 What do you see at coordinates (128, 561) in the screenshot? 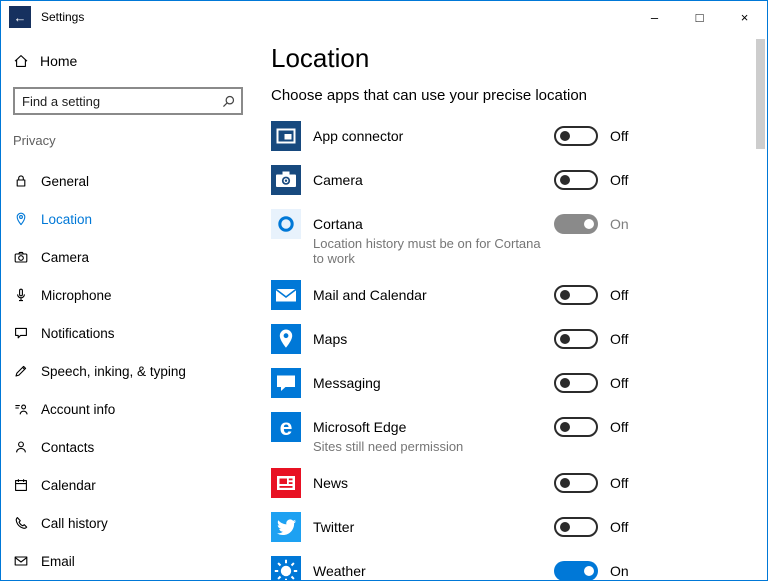
I see `sidebar-item-email: Email` at bounding box center [128, 561].